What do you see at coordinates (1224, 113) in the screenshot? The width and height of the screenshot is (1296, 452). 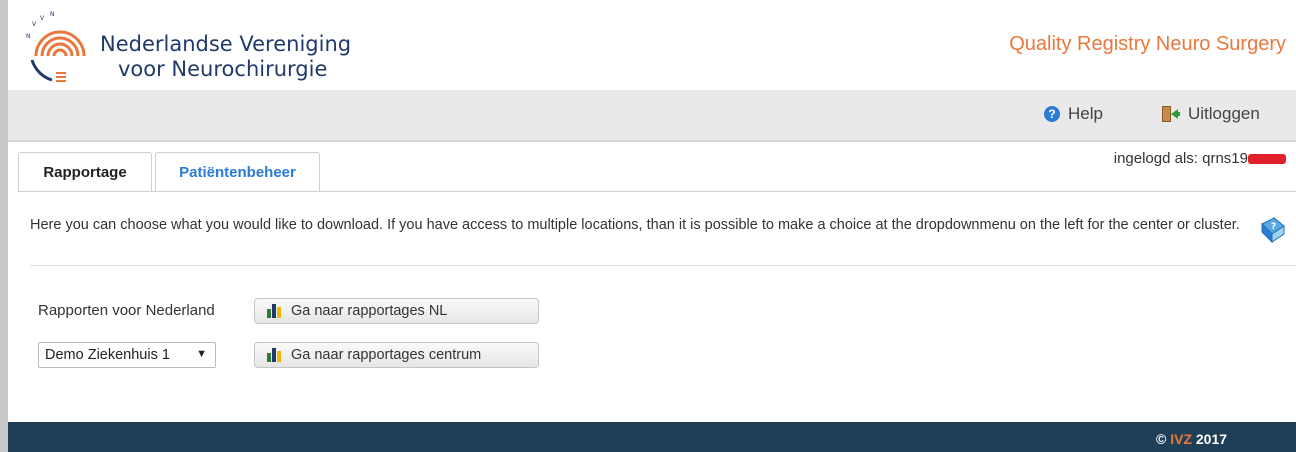 I see `logout-label: Uitloggen` at bounding box center [1224, 113].